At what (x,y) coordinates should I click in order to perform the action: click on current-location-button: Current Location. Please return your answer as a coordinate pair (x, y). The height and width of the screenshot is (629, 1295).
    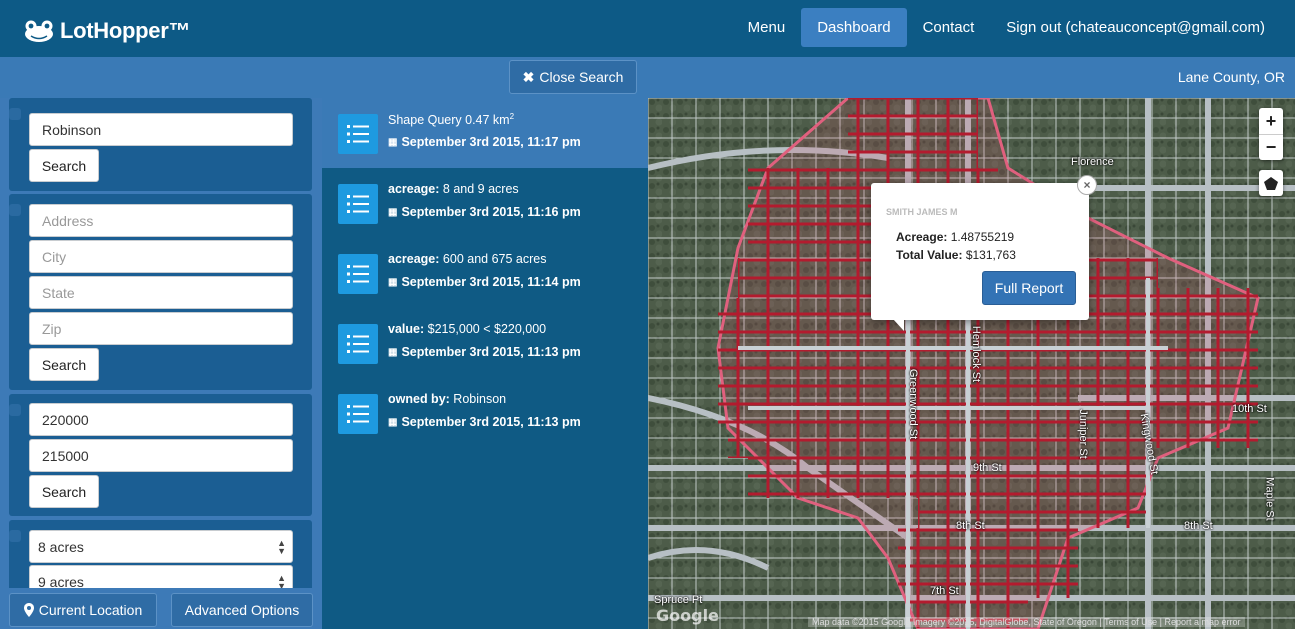
    Looking at the image, I should click on (83, 610).